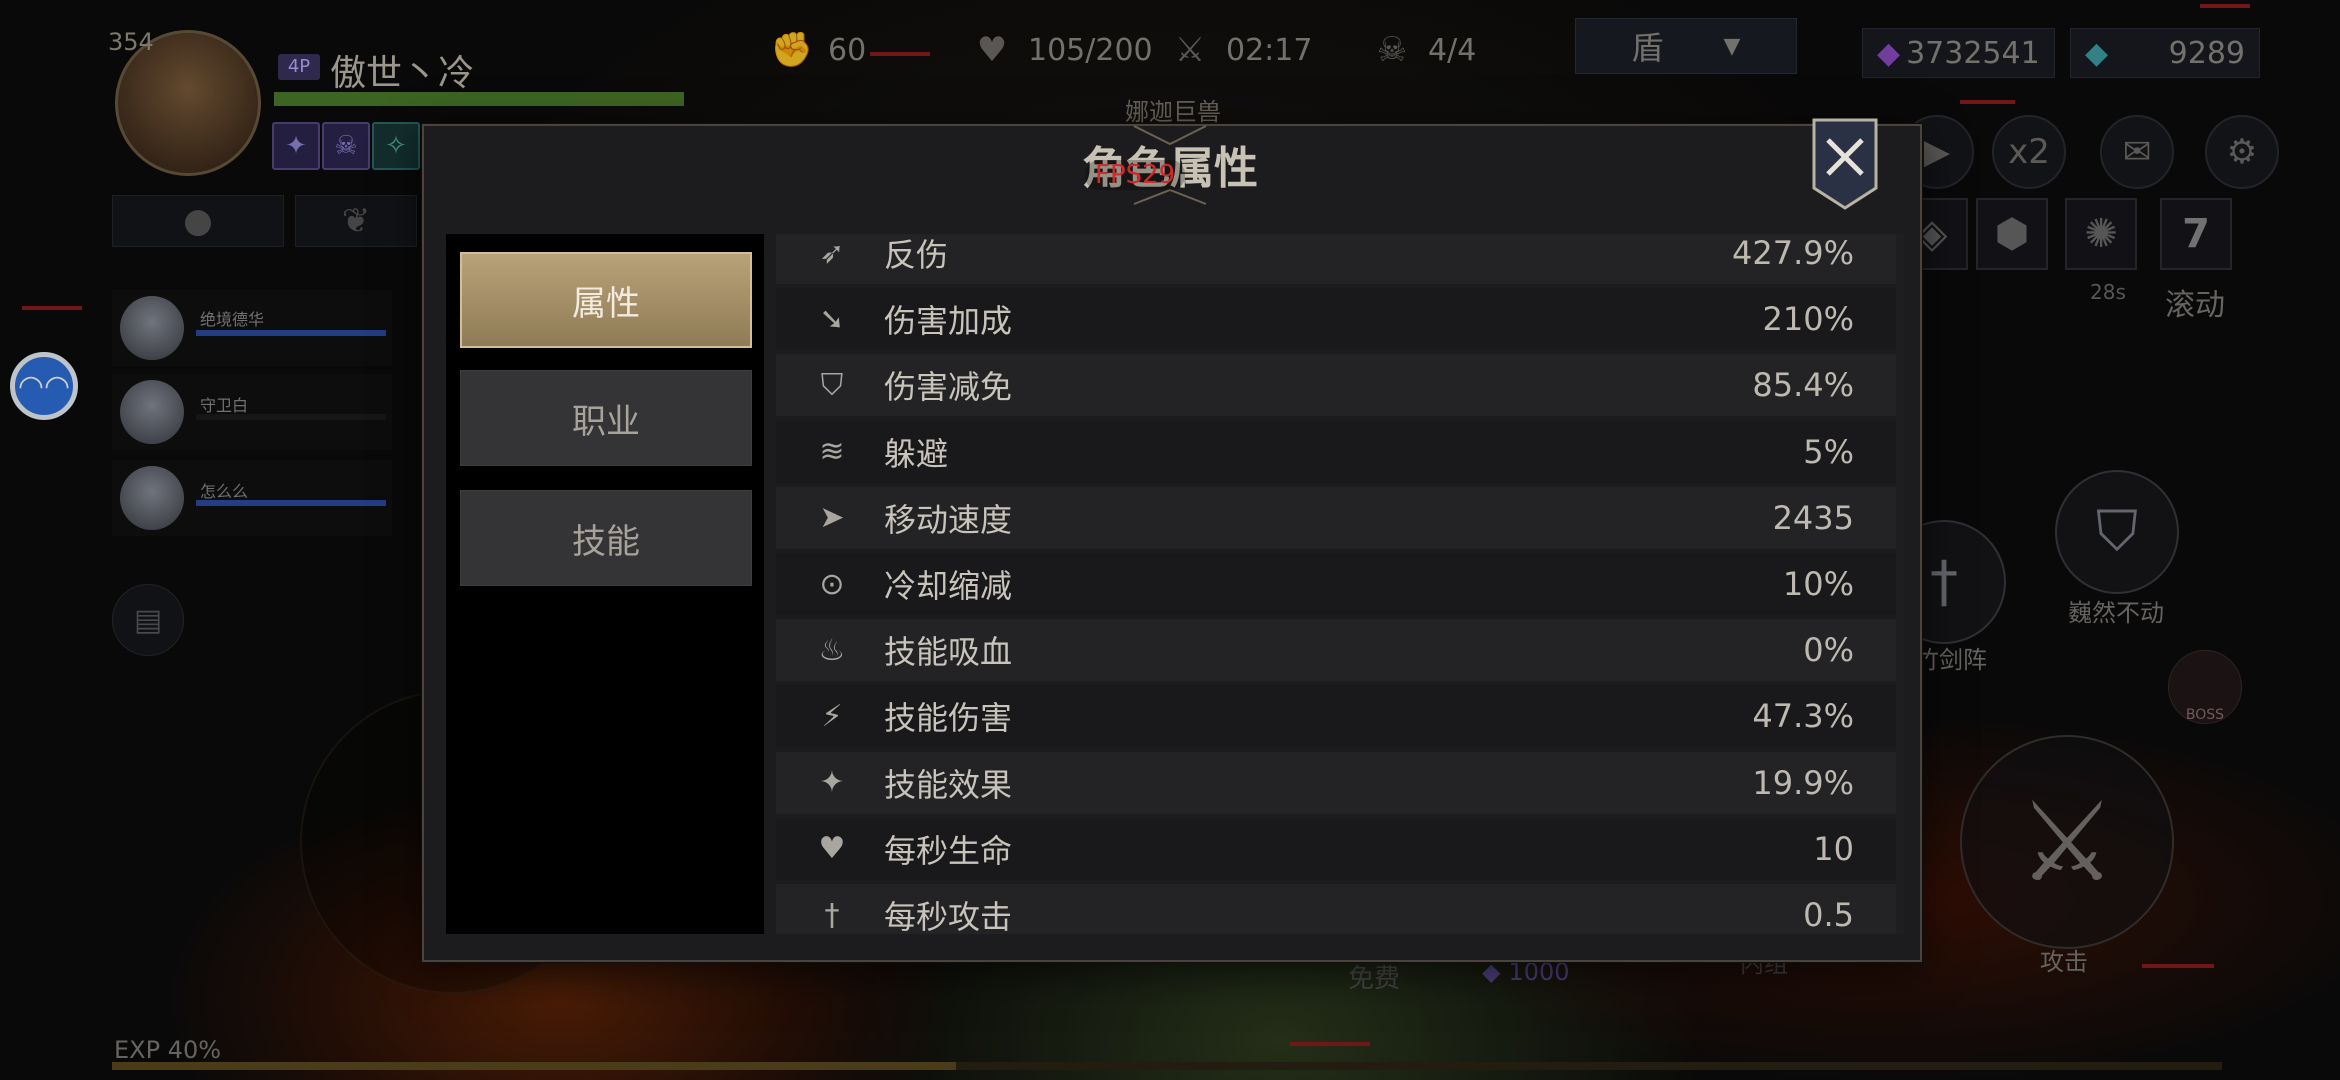 This screenshot has width=2340, height=1080. I want to click on attribute-value: 427.9%, so click(1792, 253).